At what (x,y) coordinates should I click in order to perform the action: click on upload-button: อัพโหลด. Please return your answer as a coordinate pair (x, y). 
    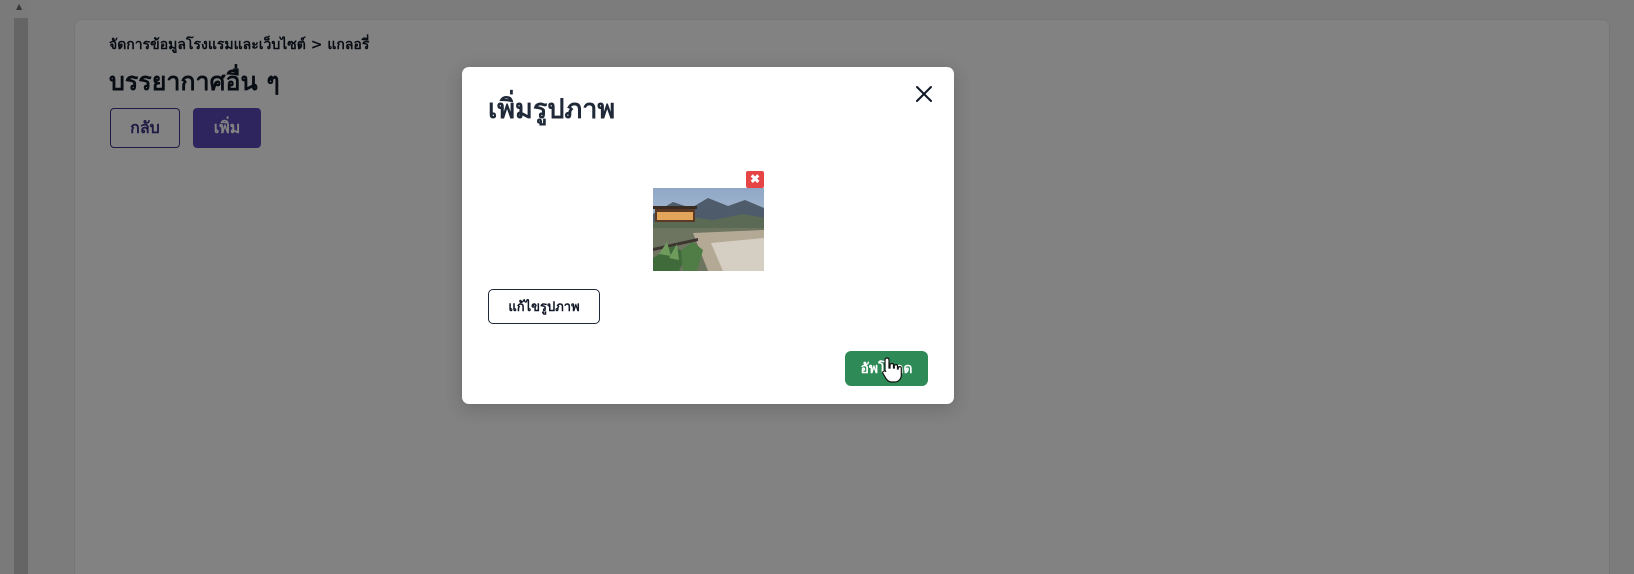
    Looking at the image, I should click on (886, 368).